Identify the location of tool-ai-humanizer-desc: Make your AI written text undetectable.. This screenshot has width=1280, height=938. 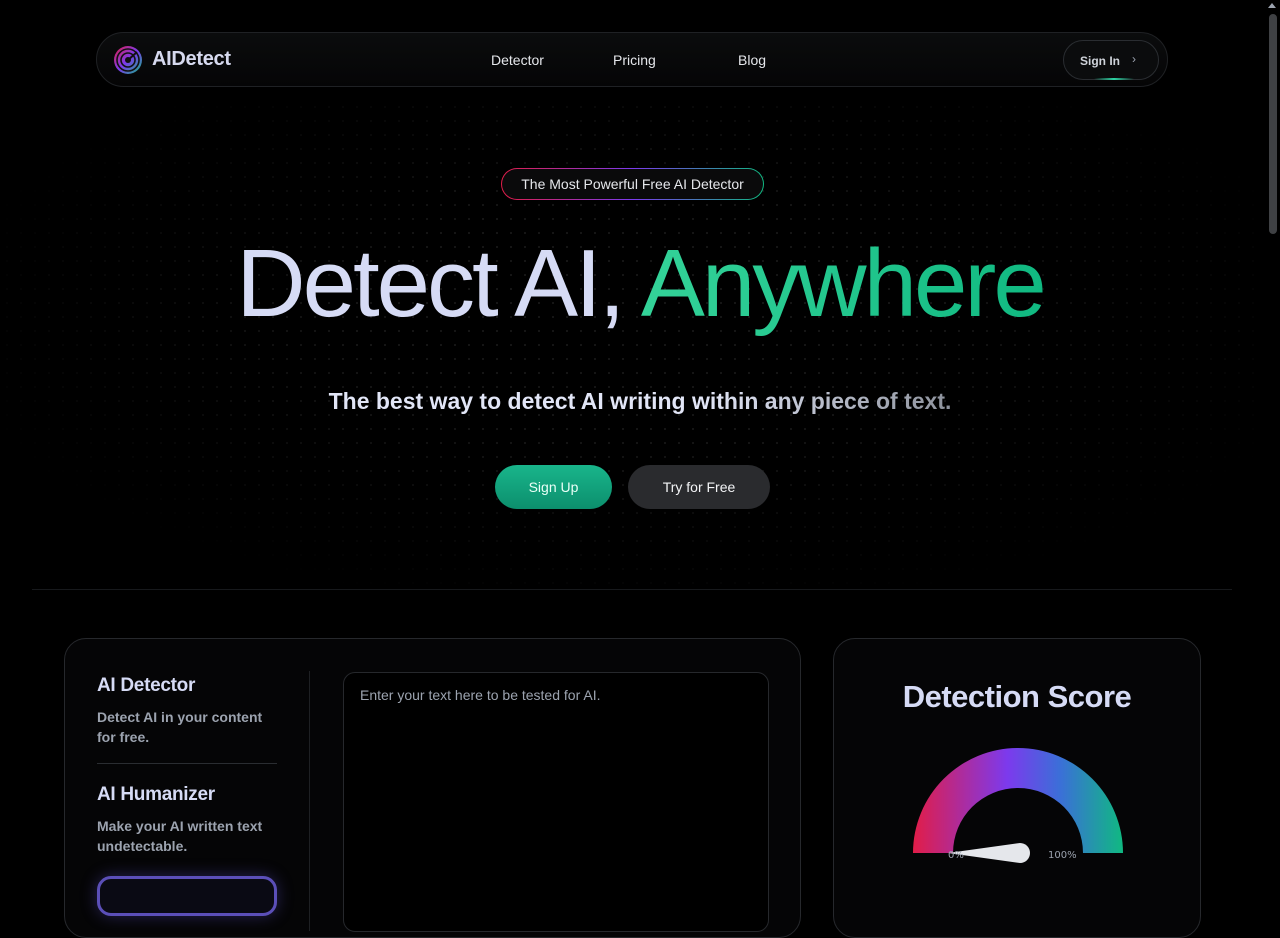
(180, 836).